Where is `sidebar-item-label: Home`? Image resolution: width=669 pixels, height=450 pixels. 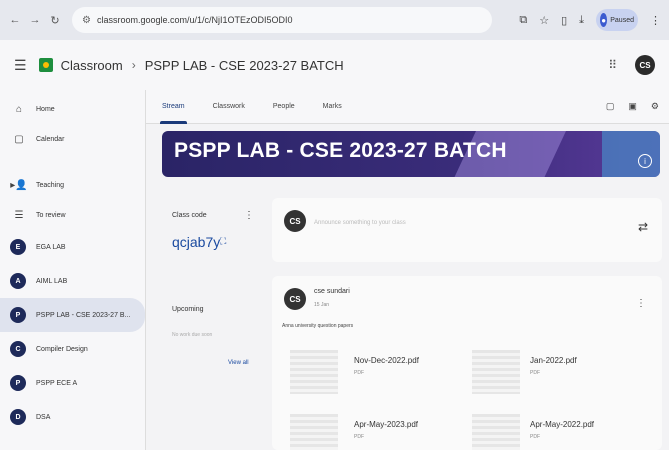
sidebar-item-label: Home is located at coordinates (45, 109).